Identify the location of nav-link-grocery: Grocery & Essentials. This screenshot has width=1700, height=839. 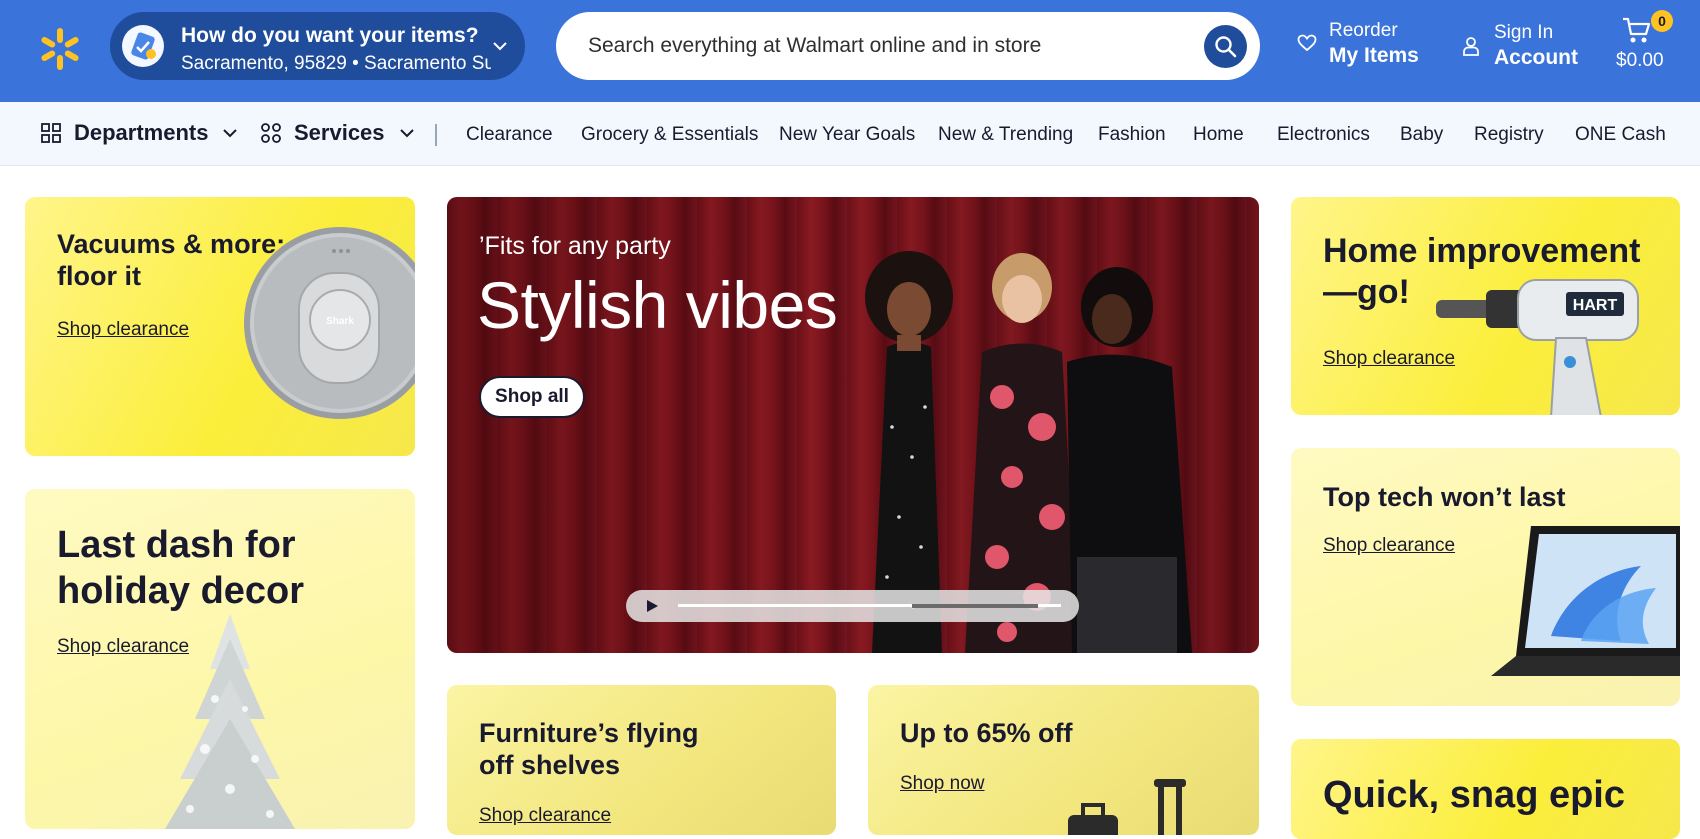
(669, 135).